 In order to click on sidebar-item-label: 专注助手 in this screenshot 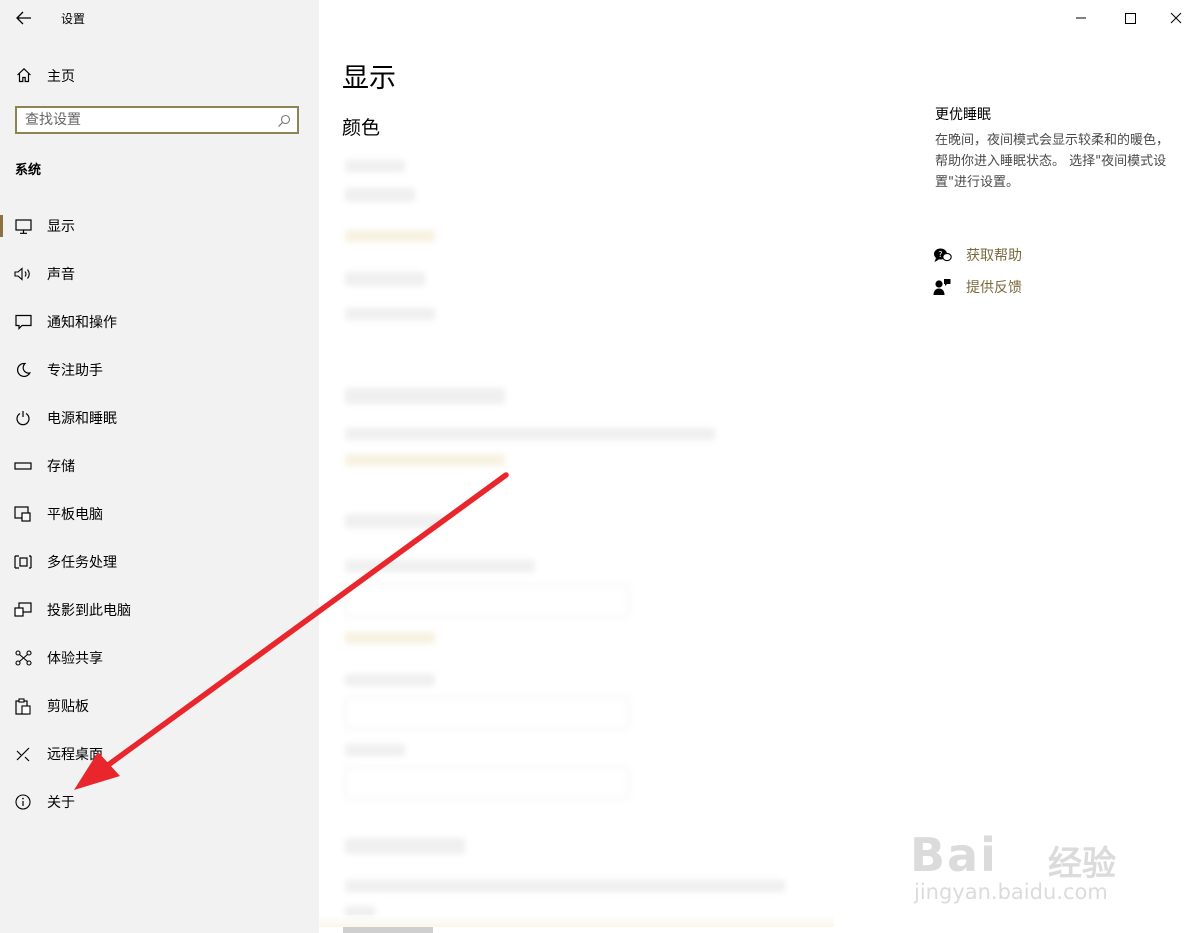, I will do `click(75, 371)`.